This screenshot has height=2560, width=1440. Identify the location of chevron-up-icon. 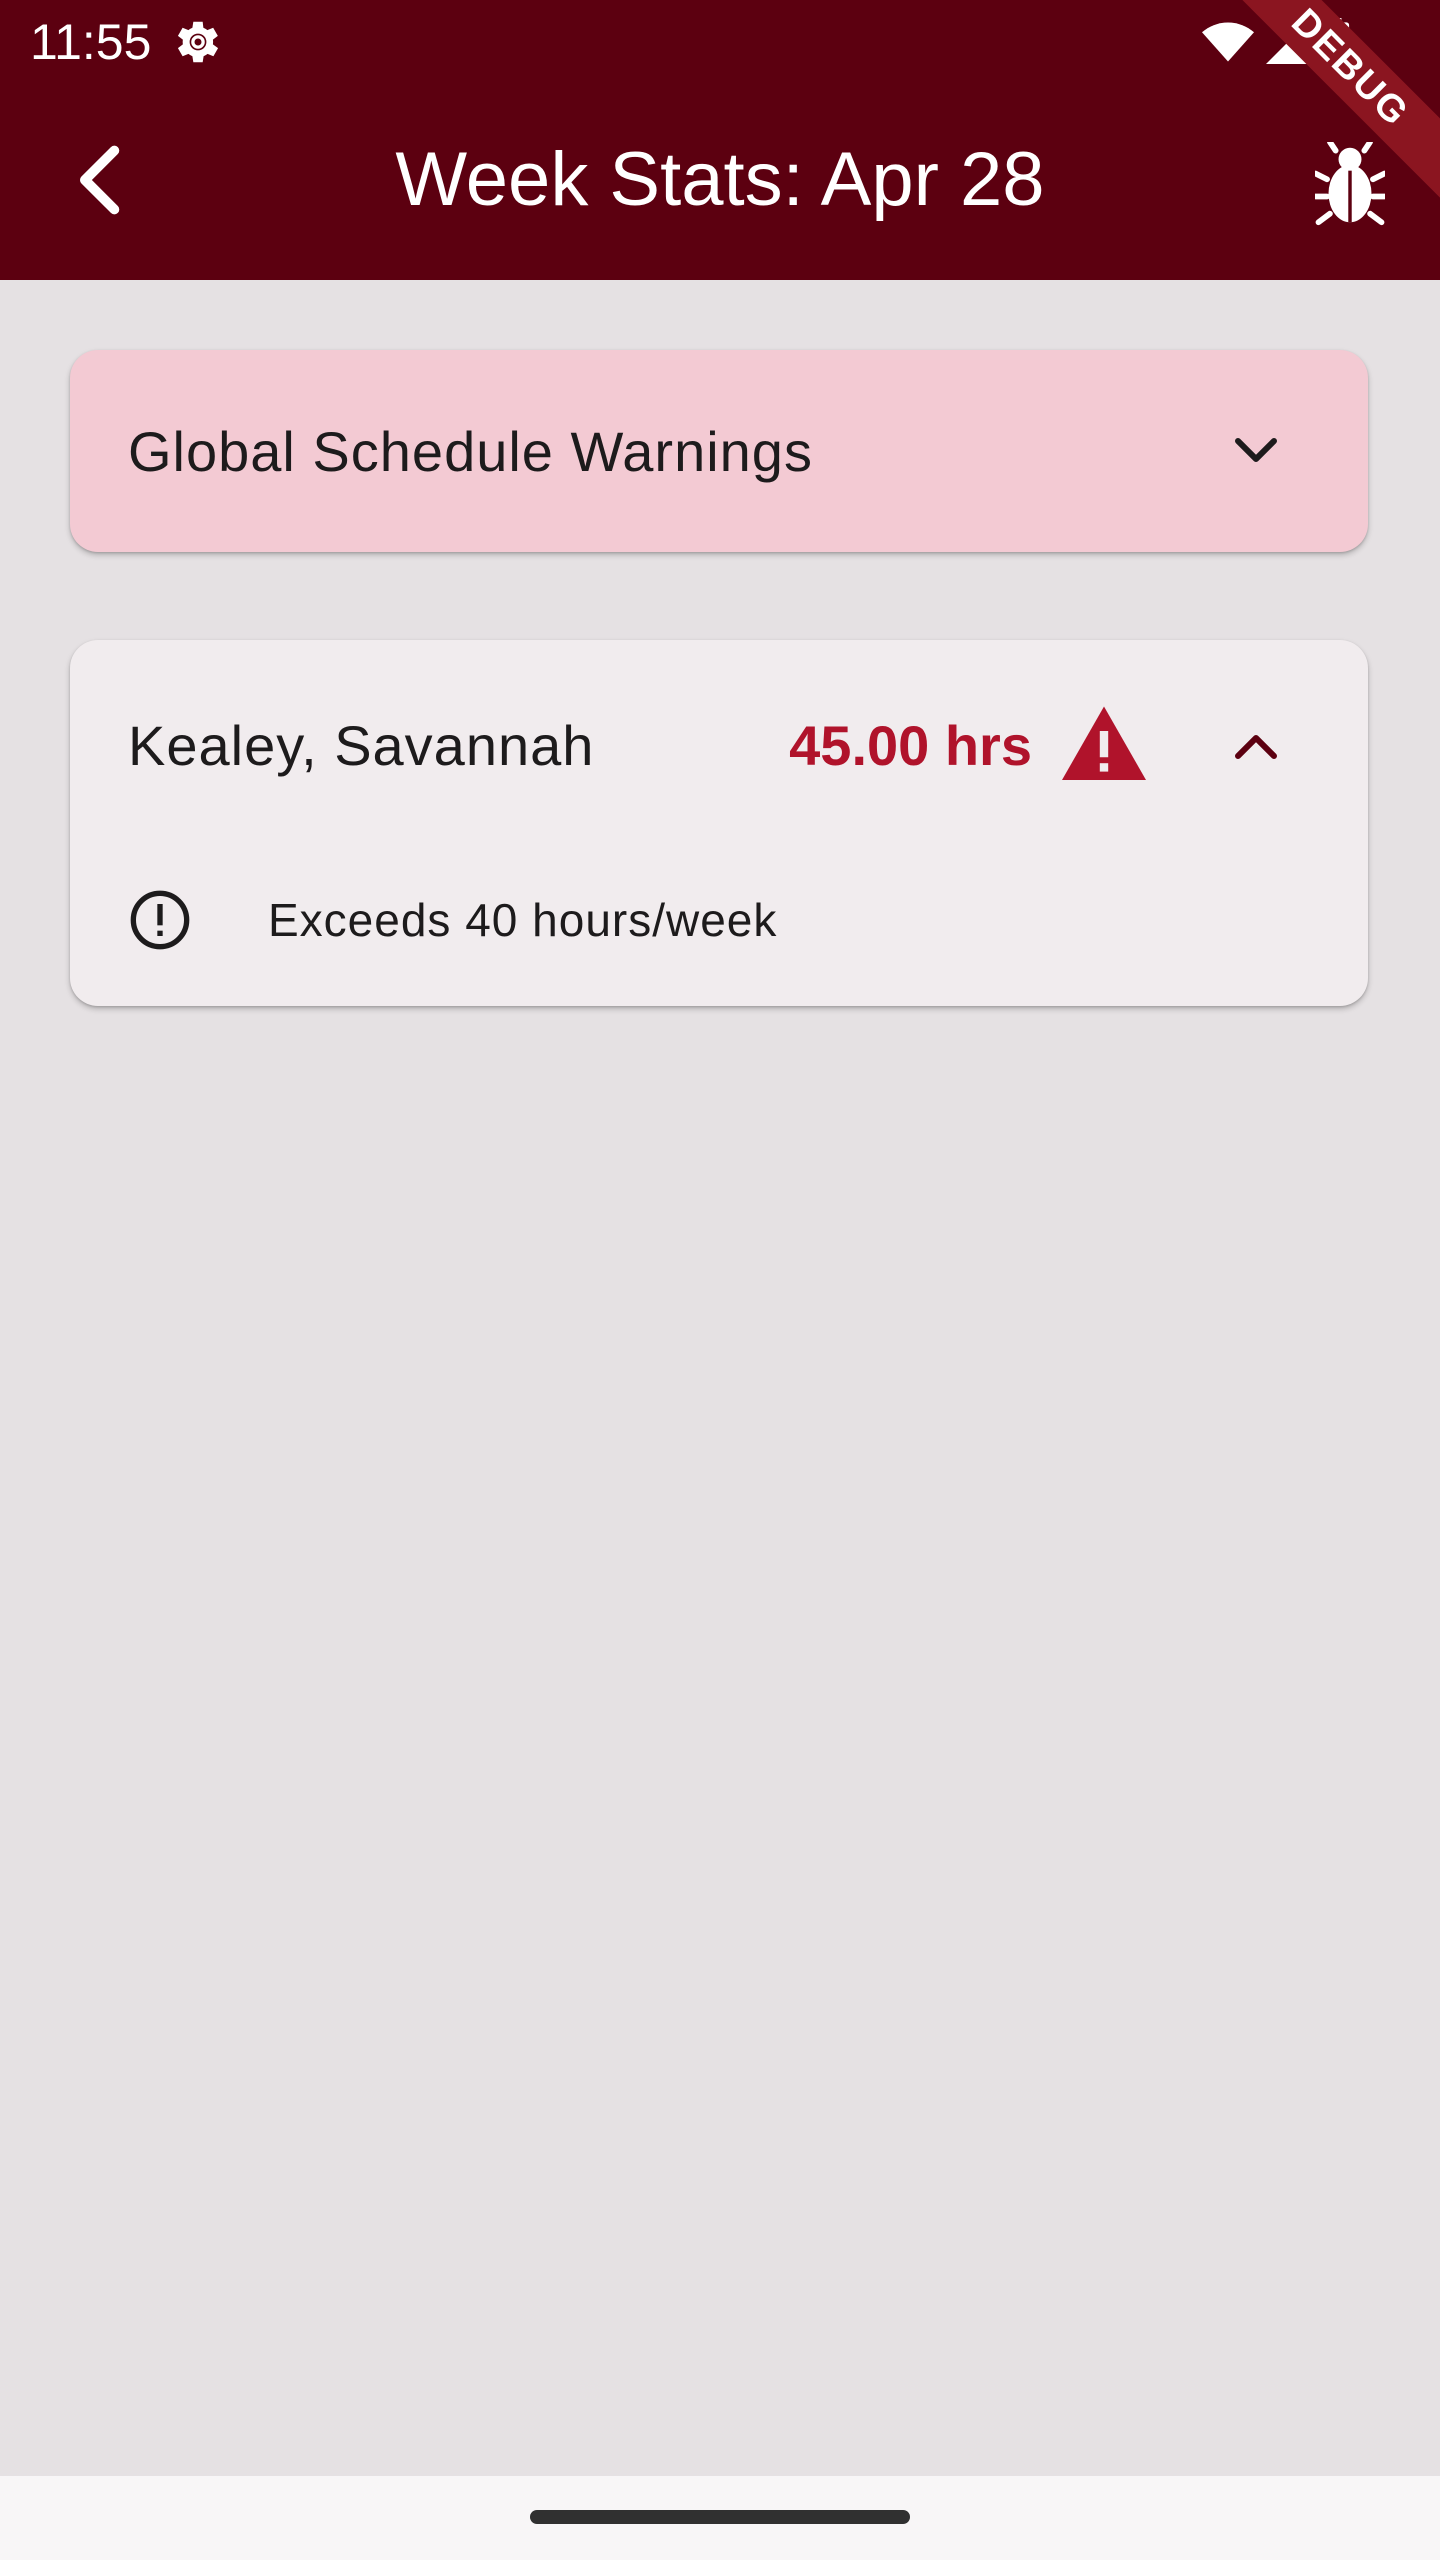
(1256, 747).